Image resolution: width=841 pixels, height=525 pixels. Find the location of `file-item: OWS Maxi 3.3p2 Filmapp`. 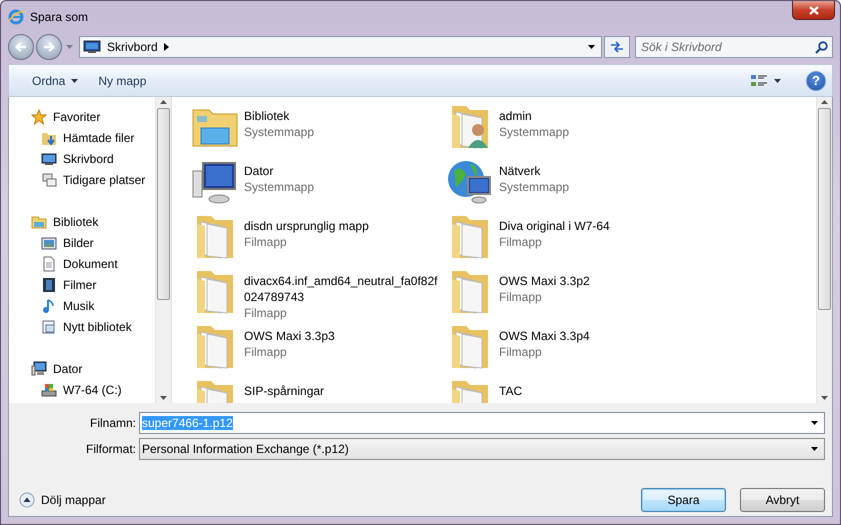

file-item: OWS Maxi 3.3p2 Filmapp is located at coordinates (573, 292).